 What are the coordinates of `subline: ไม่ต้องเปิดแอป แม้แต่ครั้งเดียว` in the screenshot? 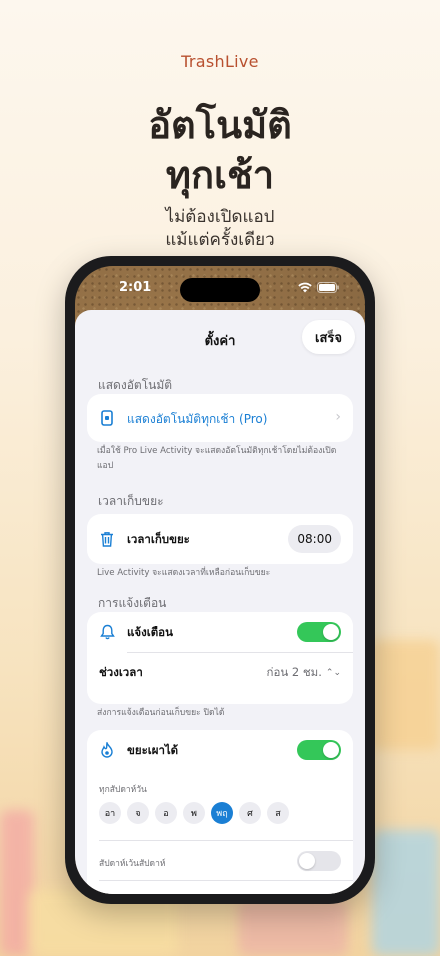 It's located at (220, 229).